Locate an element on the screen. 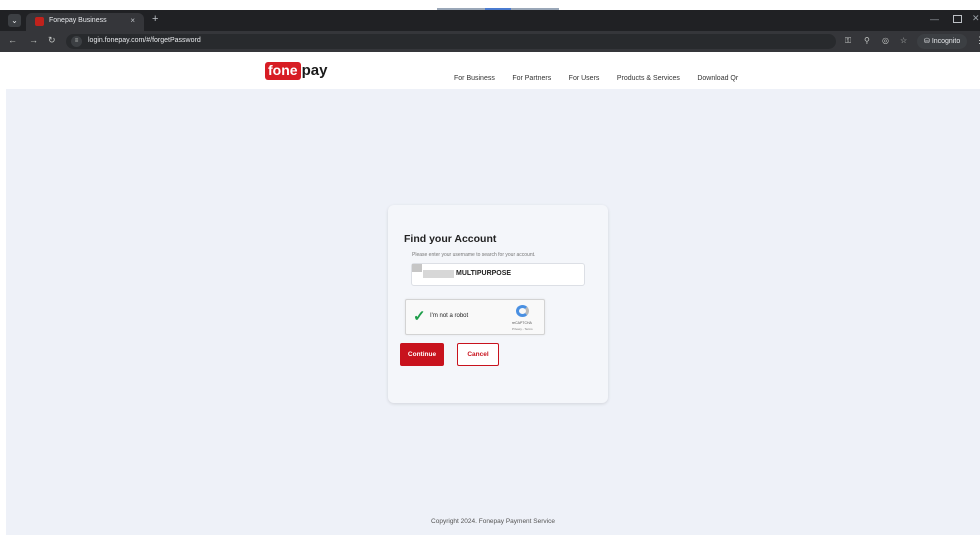 This screenshot has width=980, height=535. window-minimize-icon: — is located at coordinates (934, 19).